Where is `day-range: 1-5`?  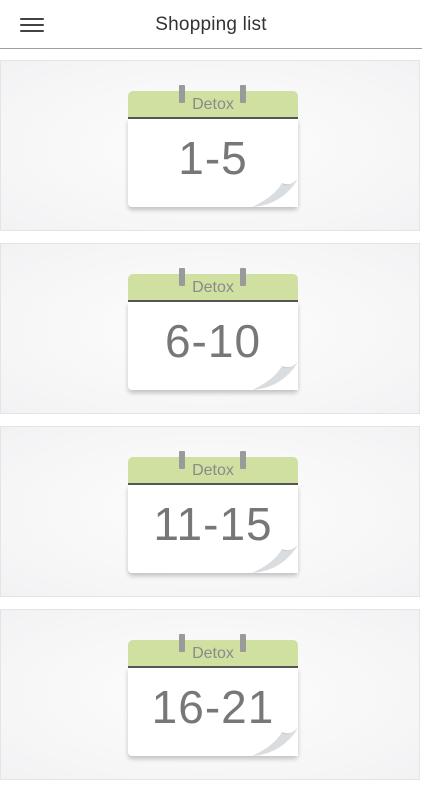
day-range: 1-5 is located at coordinates (213, 158).